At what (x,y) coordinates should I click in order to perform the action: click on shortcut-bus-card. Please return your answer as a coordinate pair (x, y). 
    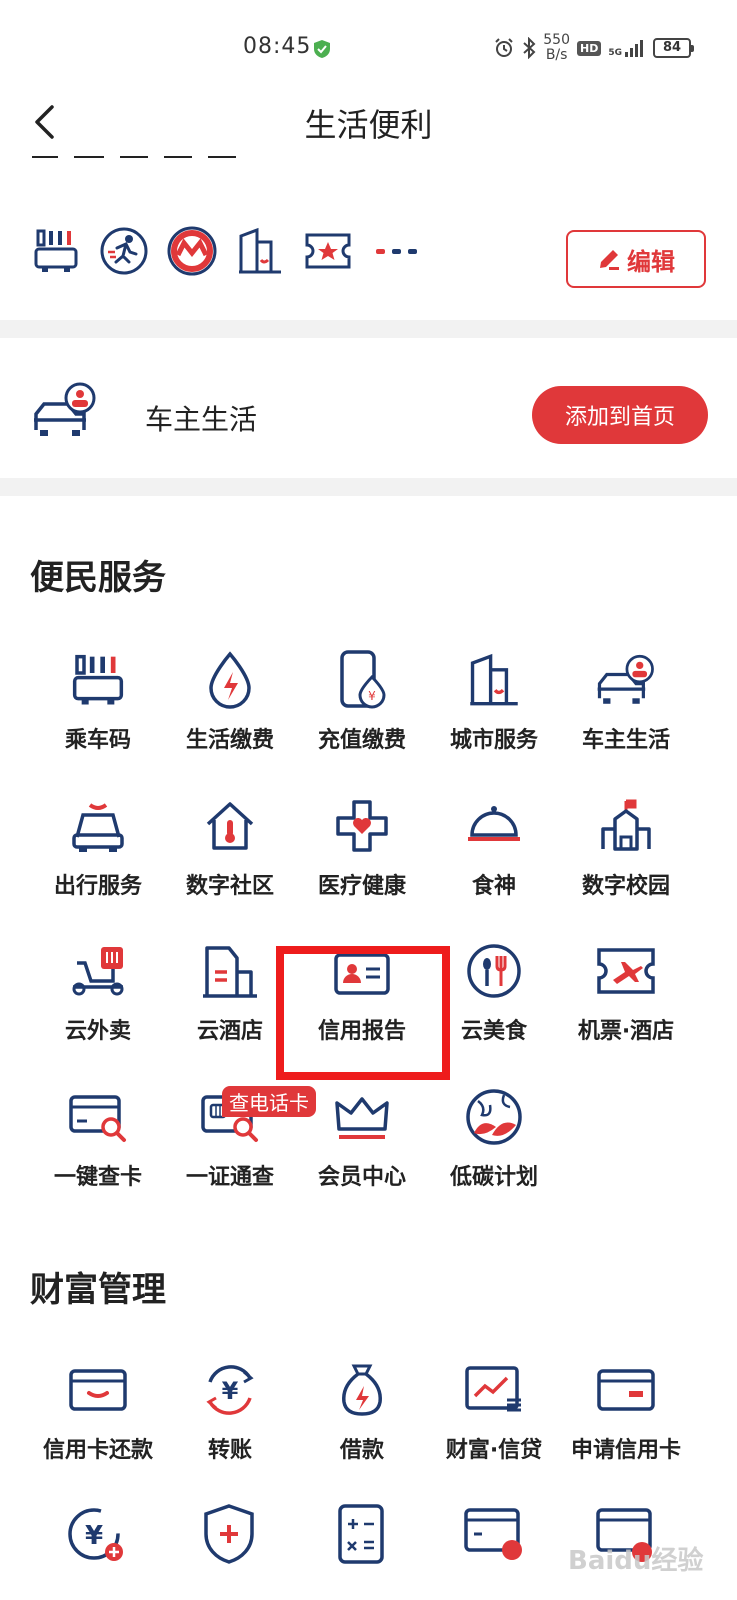
    Looking at the image, I should click on (56, 251).